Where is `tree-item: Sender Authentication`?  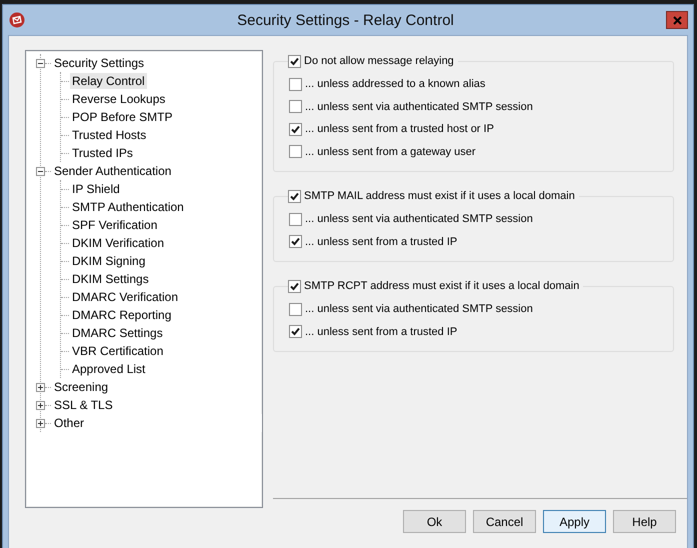 tree-item: Sender Authentication is located at coordinates (113, 171).